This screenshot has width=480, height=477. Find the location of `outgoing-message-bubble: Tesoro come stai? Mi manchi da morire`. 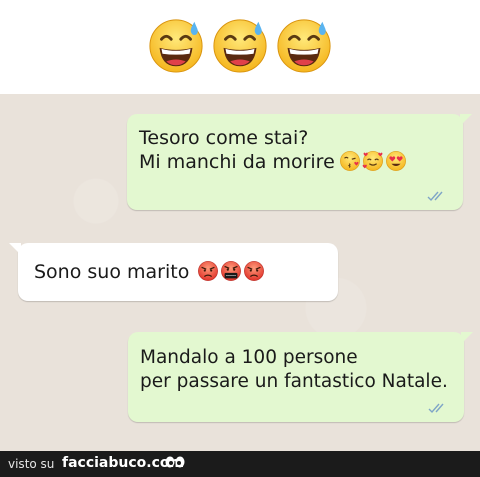

outgoing-message-bubble: Tesoro come stai? Mi manchi da morire is located at coordinates (299, 162).